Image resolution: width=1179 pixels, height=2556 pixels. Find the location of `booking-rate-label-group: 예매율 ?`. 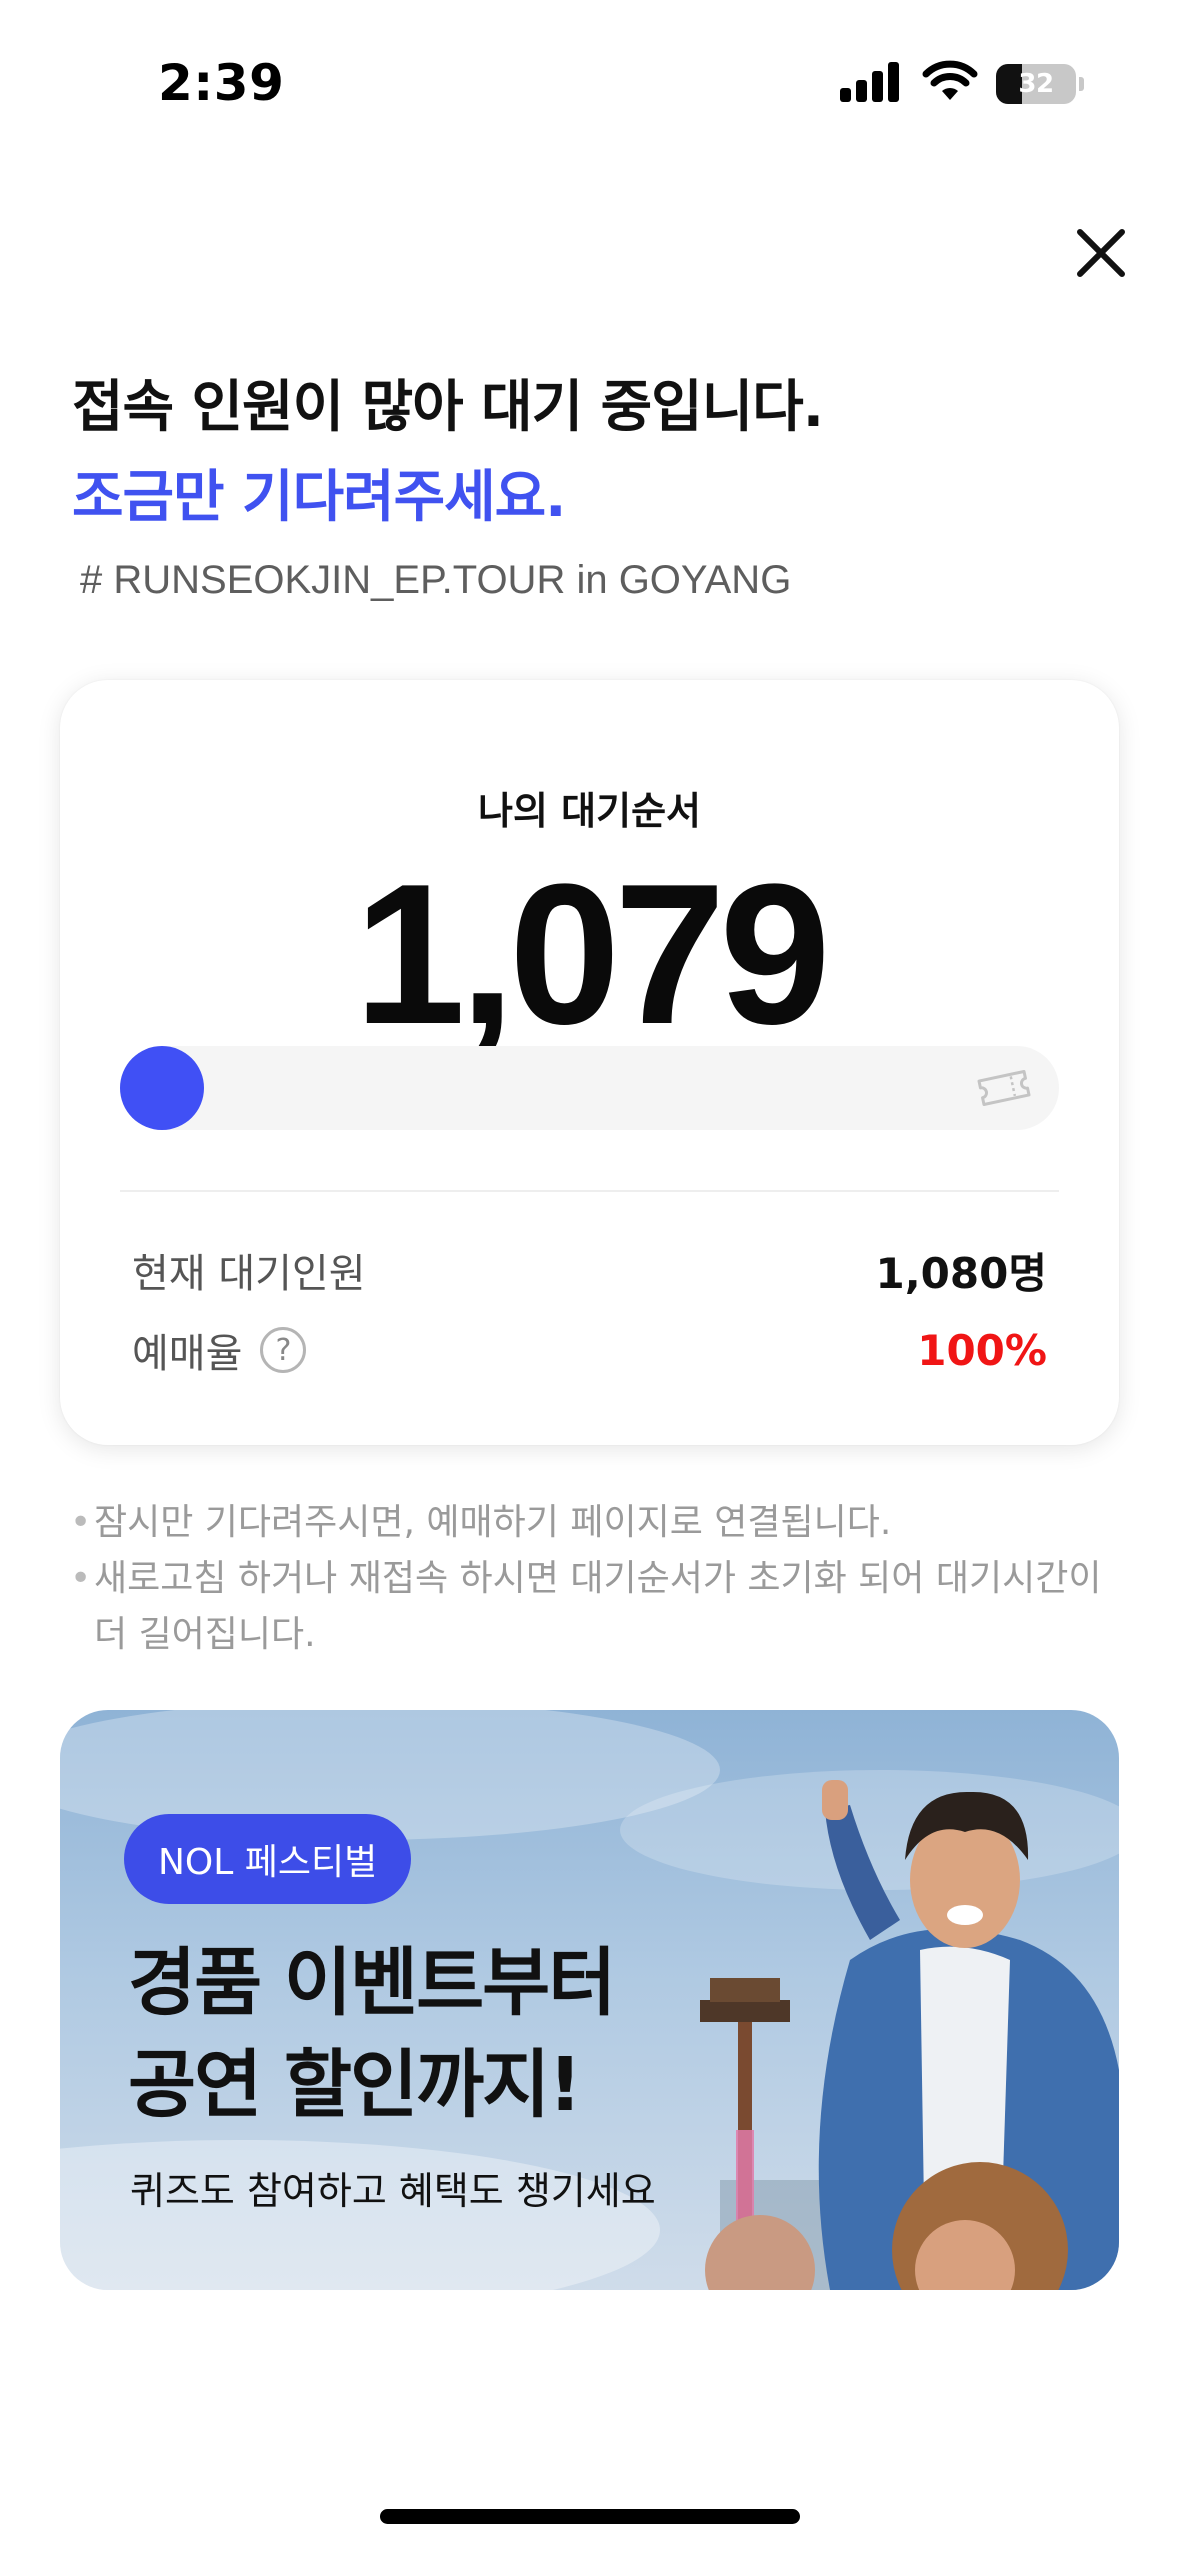

booking-rate-label-group: 예매율 ? is located at coordinates (219, 1350).